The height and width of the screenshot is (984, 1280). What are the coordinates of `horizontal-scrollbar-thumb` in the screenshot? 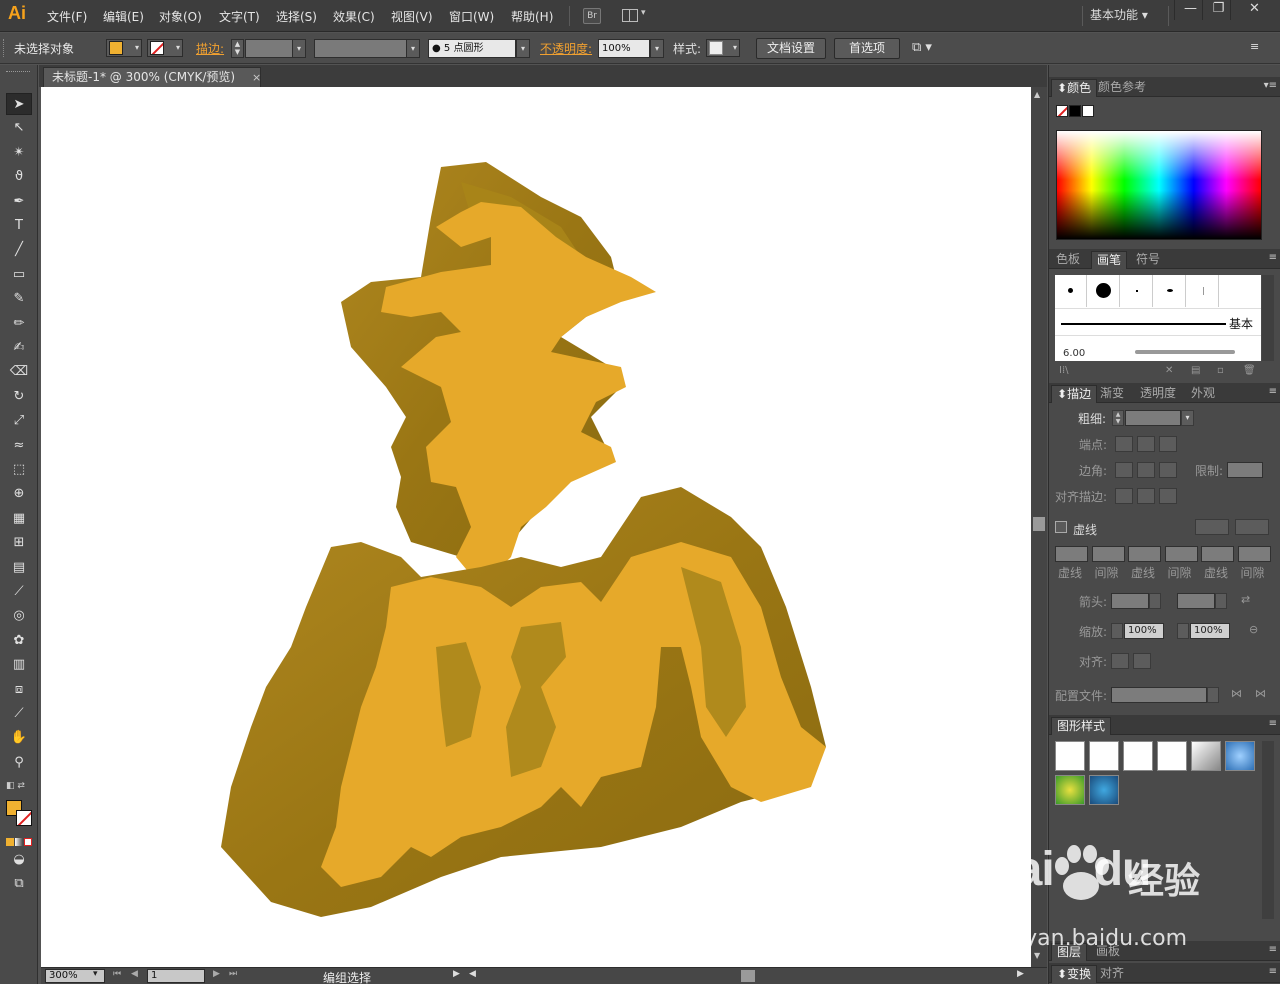 It's located at (748, 976).